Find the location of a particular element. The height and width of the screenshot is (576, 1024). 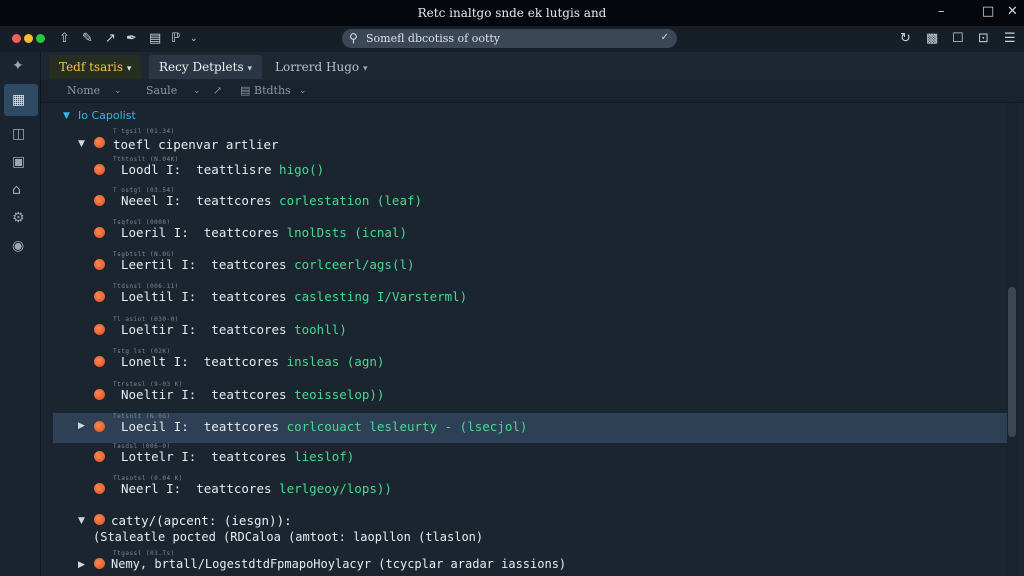

group2-label: catty/(apcent: (iesgn)): is located at coordinates (201, 520).